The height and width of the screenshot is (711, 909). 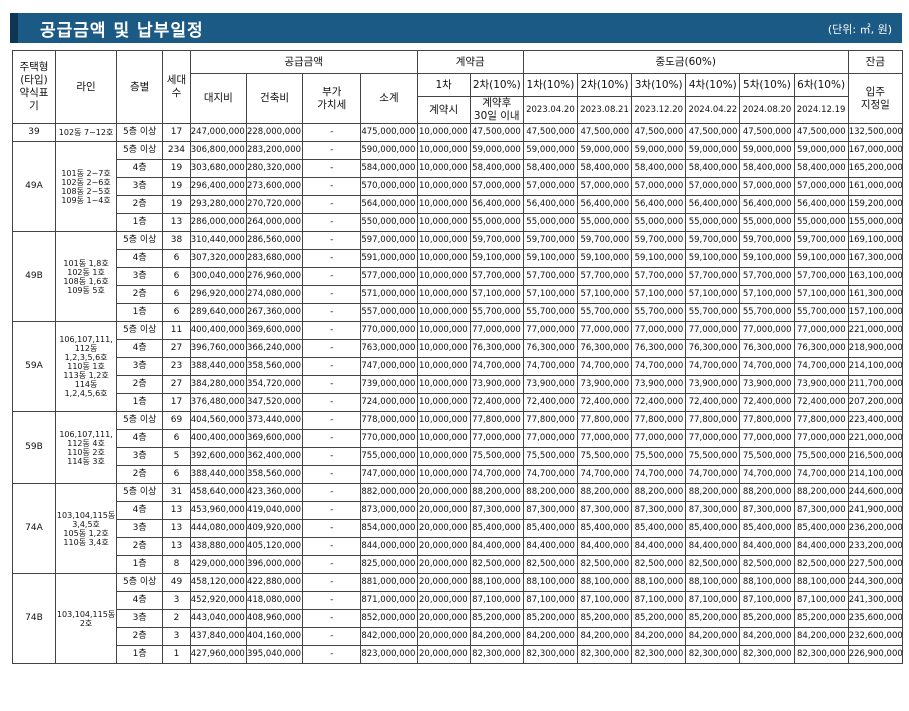 I want to click on line-text: 102동 7~12호, so click(x=86, y=132).